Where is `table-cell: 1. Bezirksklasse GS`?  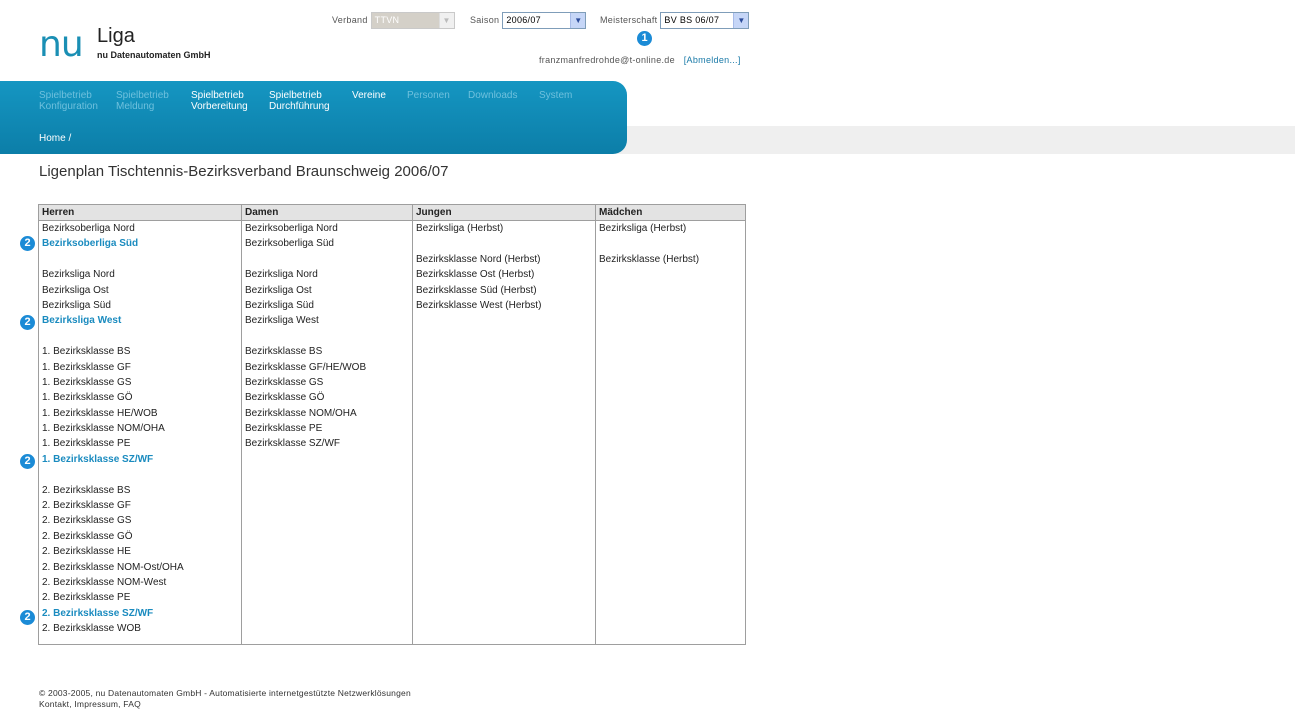
table-cell: 1. Bezirksklasse GS is located at coordinates (140, 382).